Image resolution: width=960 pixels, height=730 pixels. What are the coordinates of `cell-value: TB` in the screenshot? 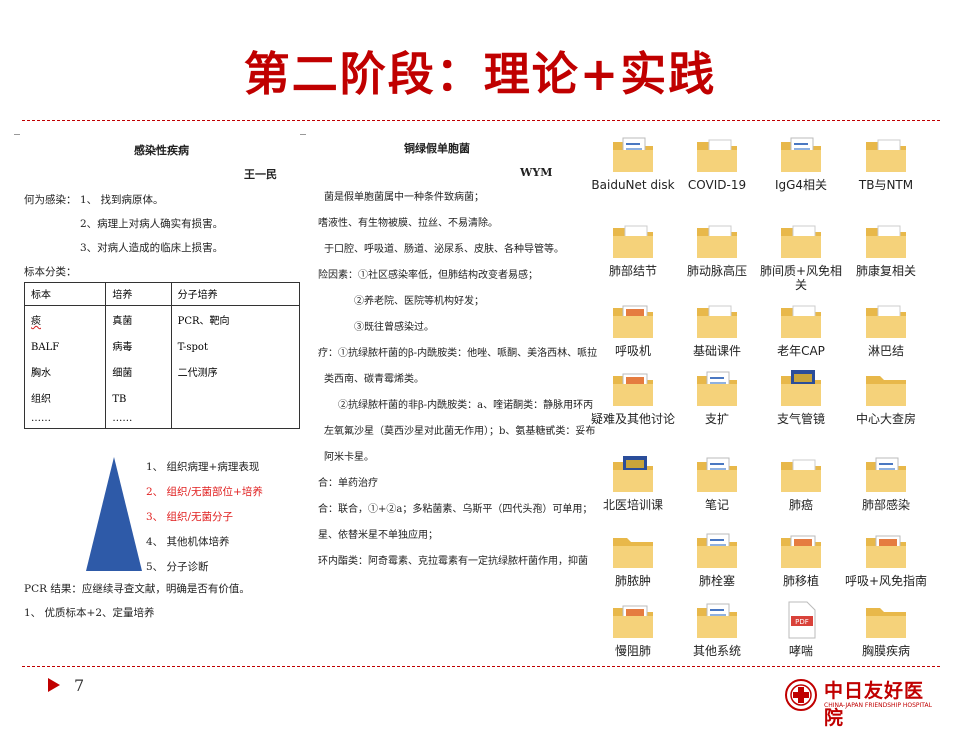 It's located at (119, 399).